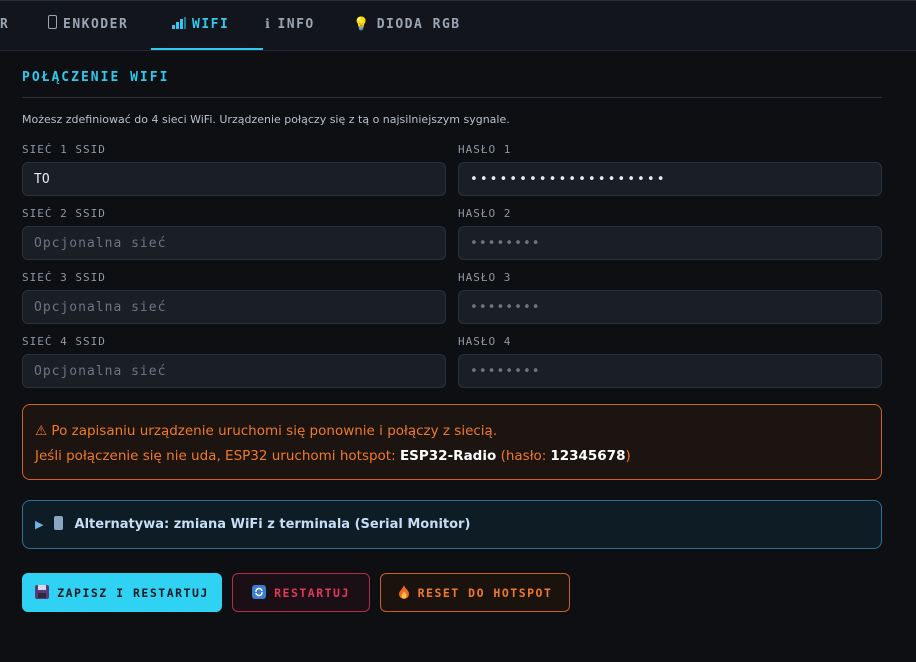  What do you see at coordinates (179, 25) in the screenshot?
I see `signal-bars-icon` at bounding box center [179, 25].